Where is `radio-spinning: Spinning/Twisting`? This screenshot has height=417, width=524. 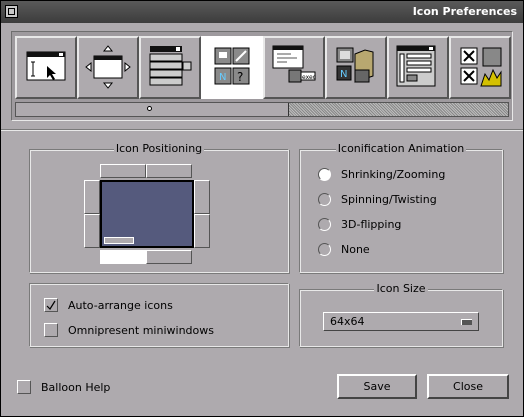
radio-spinning: Spinning/Twisting is located at coordinates (377, 199).